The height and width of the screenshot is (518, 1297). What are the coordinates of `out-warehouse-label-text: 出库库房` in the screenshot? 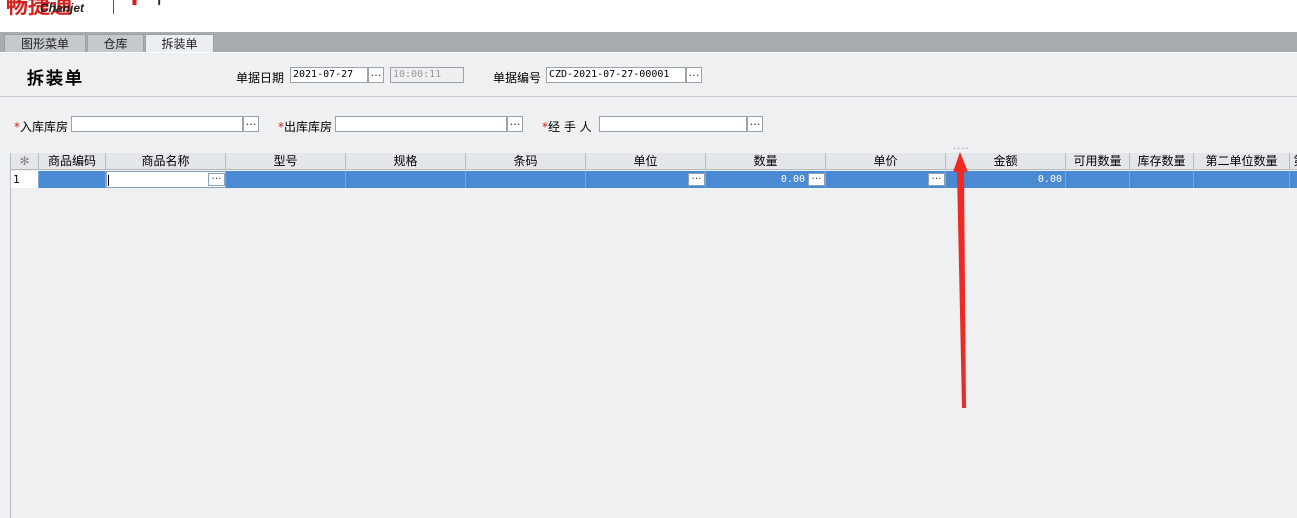 It's located at (308, 127).